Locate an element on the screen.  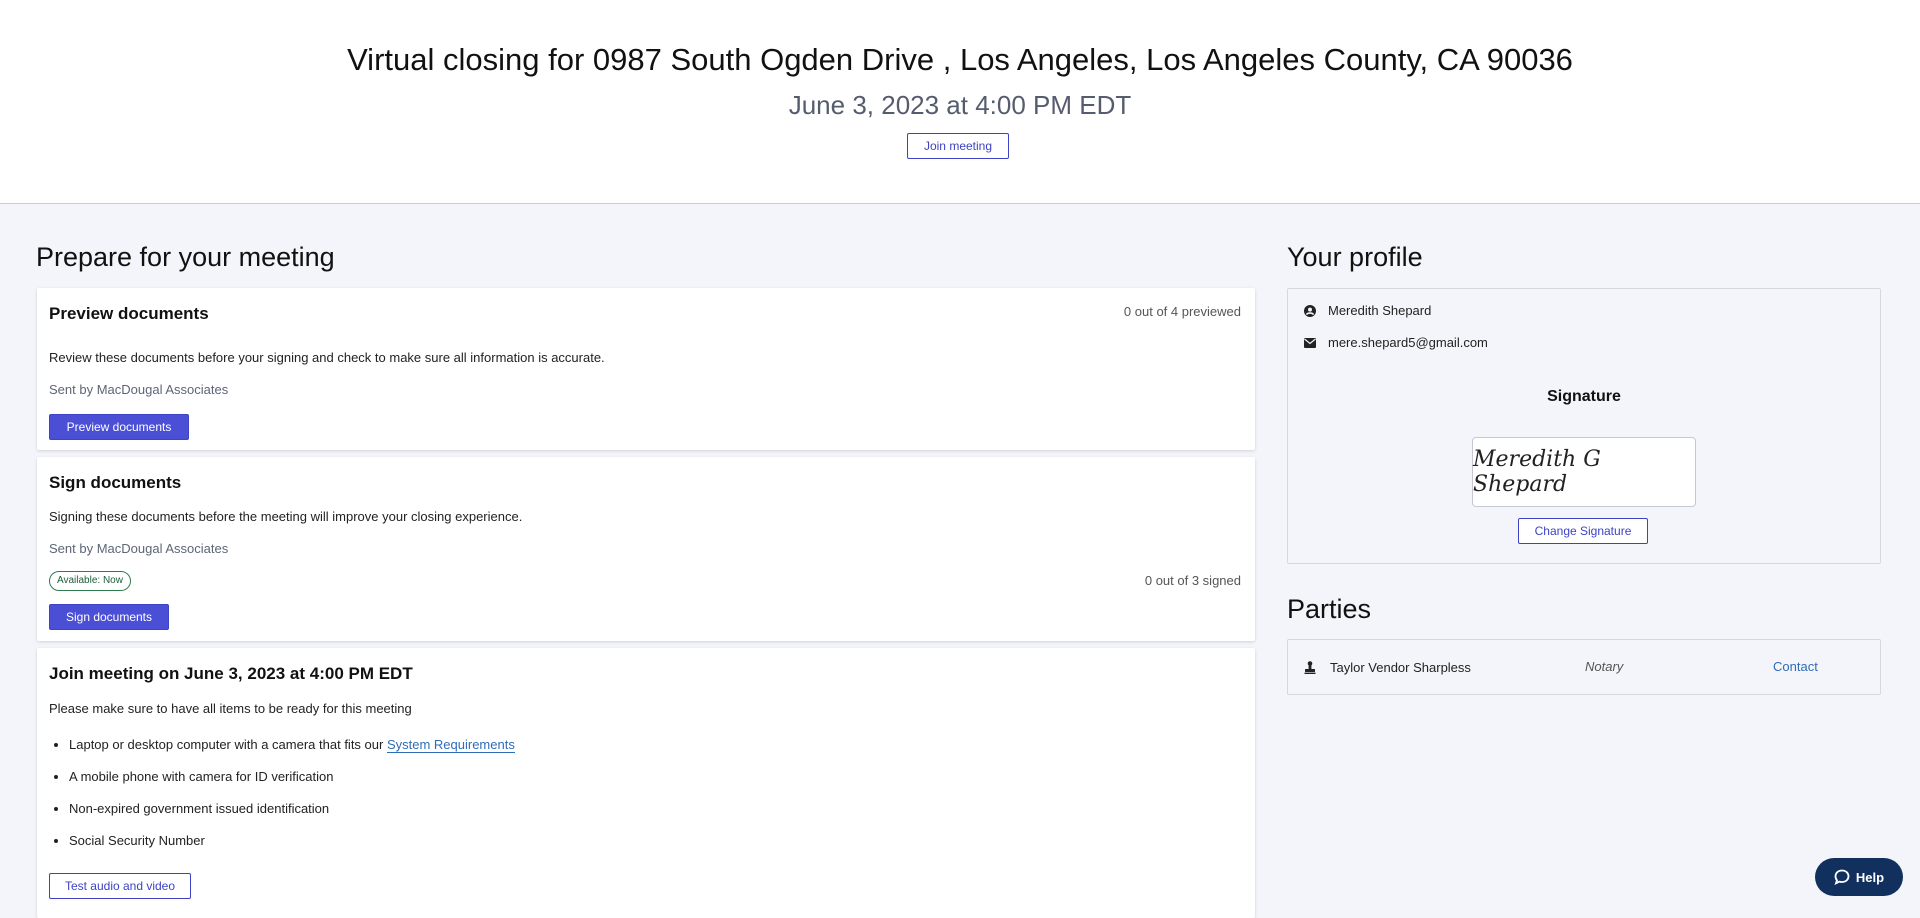
prepare-heading: Prepare for your meeting is located at coordinates (185, 257).